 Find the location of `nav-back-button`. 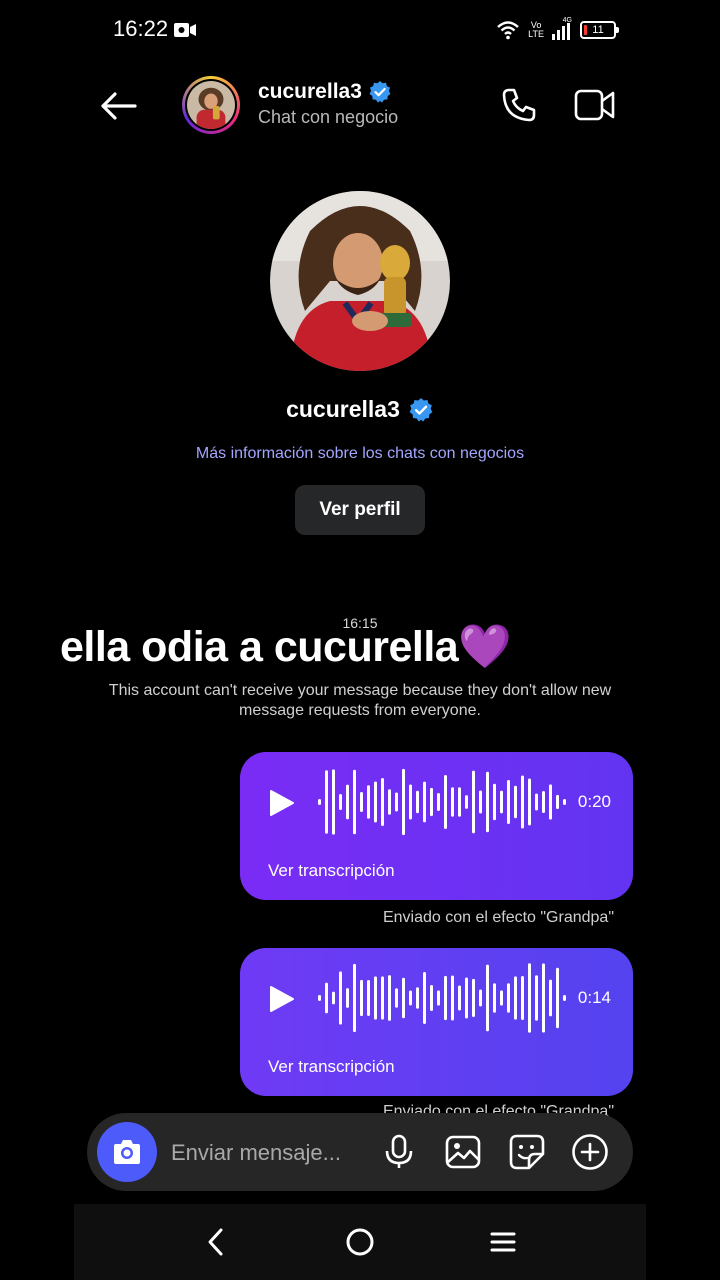

nav-back-button is located at coordinates (216, 1242).